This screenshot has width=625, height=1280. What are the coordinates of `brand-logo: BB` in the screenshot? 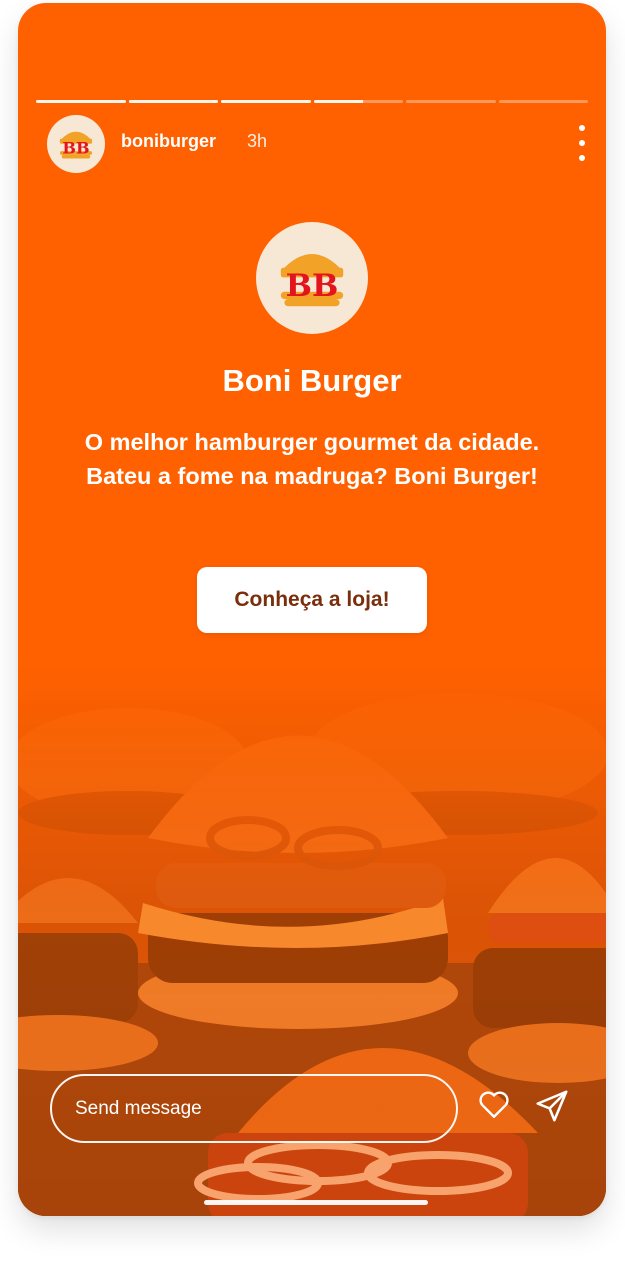 It's located at (312, 278).